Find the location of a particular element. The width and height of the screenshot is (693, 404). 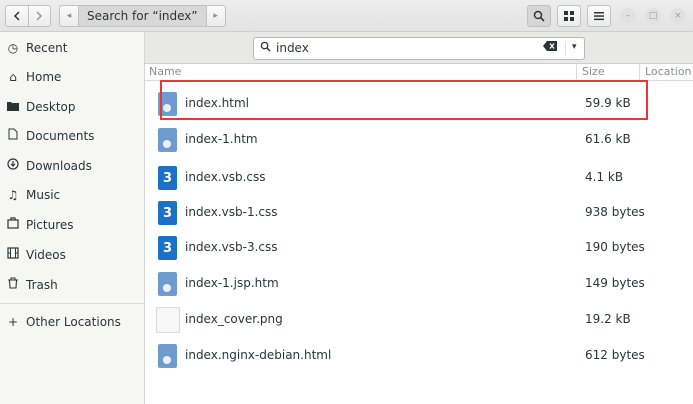

sidebar-item-trash: Trash is located at coordinates (72, 284).